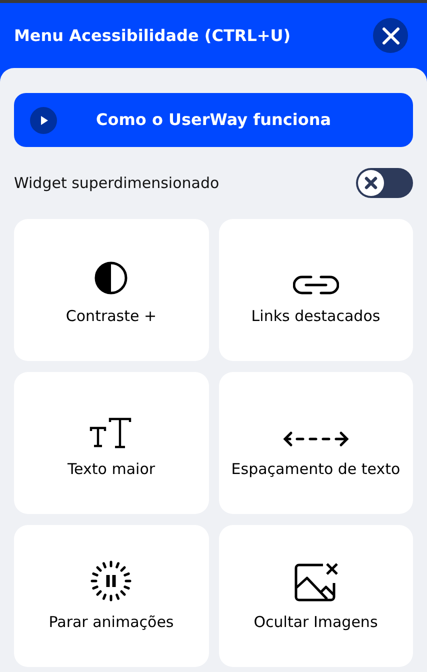 This screenshot has width=427, height=672. Describe the element at coordinates (111, 581) in the screenshot. I see `pause-icon` at that location.